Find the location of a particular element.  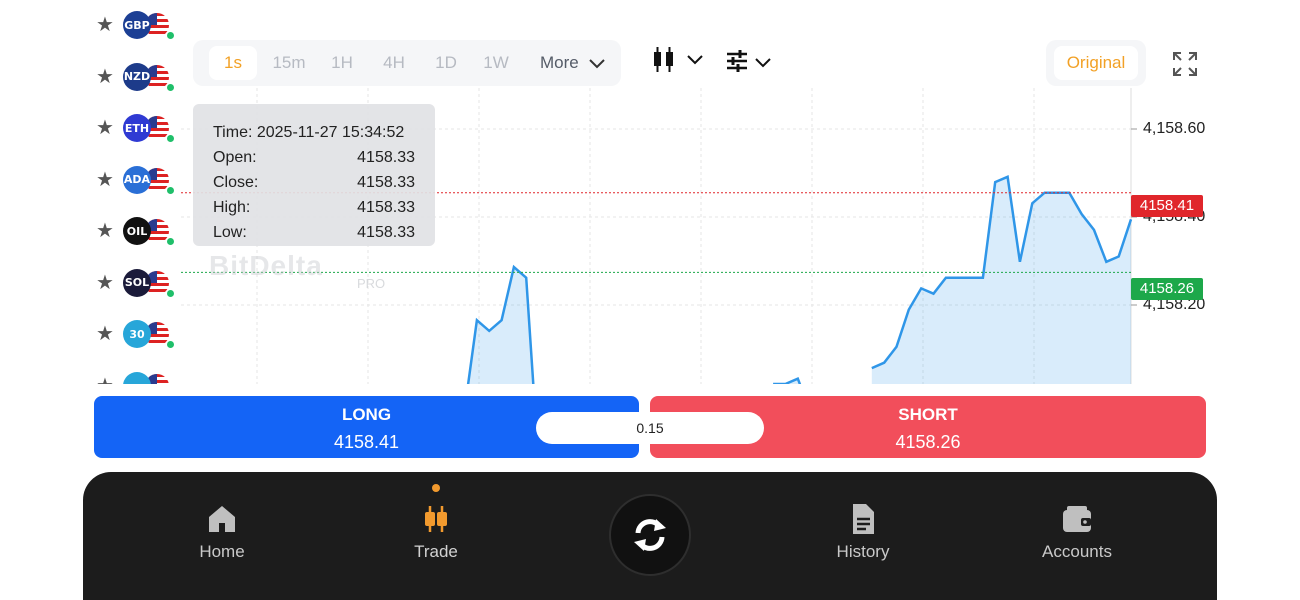

refresh-icon is located at coordinates (650, 535).